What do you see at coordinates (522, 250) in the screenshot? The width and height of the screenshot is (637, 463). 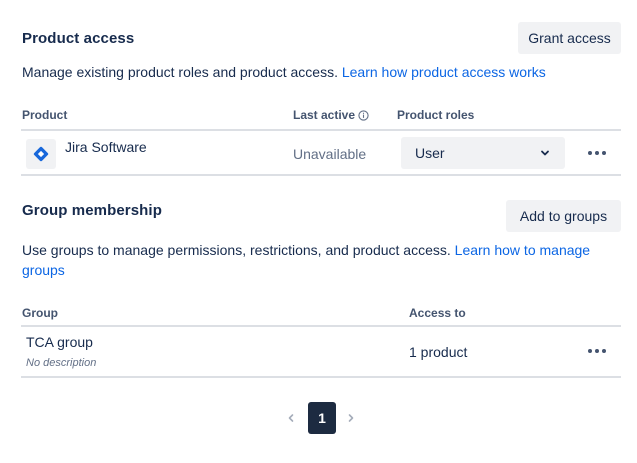 I see `learn-groups-link: Learn how to manage` at bounding box center [522, 250].